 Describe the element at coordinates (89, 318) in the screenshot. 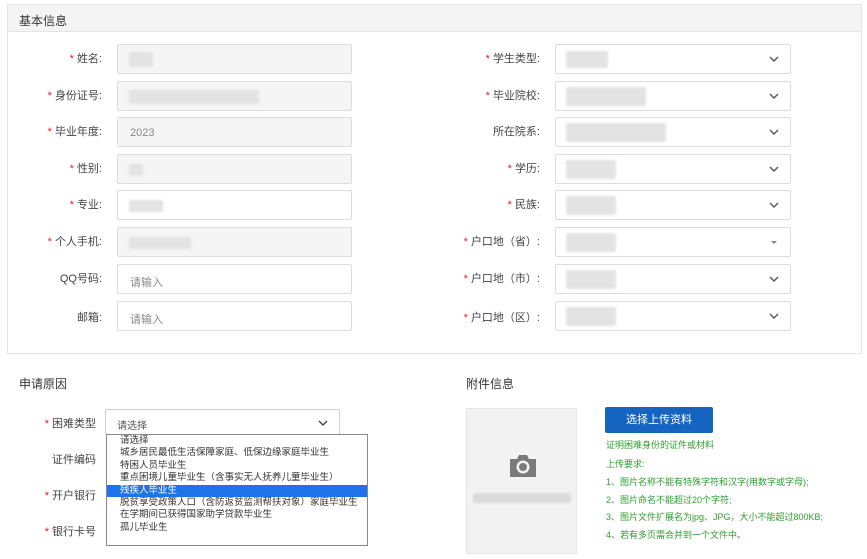

I see `email-label: 邮箱:` at that location.